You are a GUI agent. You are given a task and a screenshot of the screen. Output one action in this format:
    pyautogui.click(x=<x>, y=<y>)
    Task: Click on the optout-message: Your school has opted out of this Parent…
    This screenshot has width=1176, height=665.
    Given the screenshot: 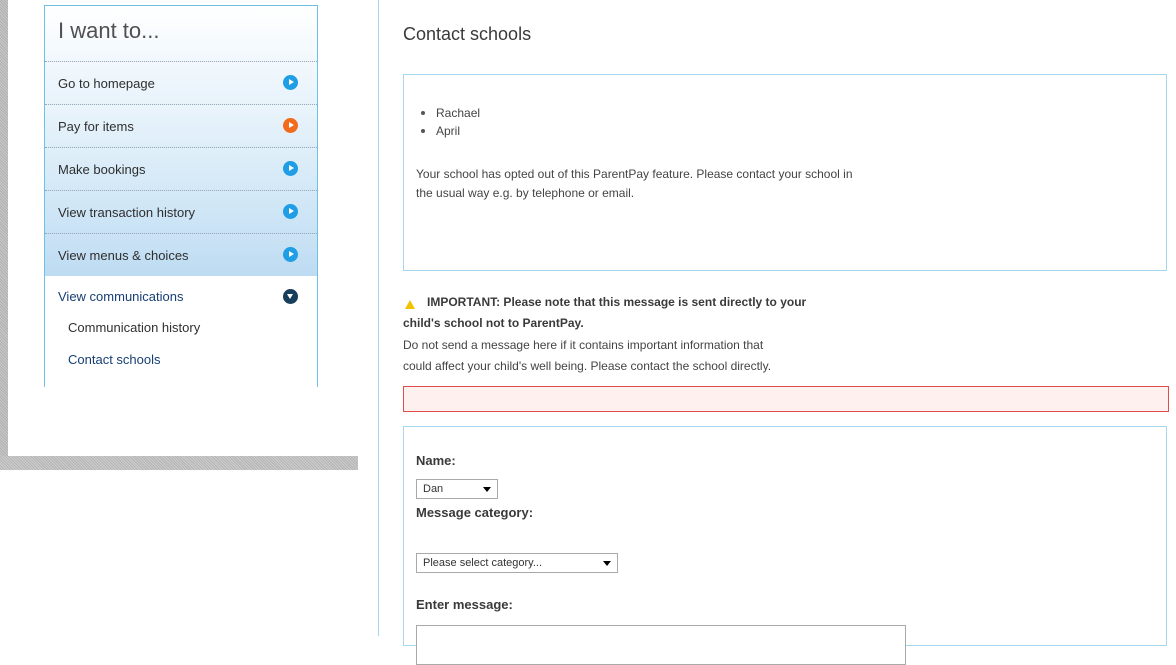 What is the action you would take?
    pyautogui.click(x=634, y=183)
    